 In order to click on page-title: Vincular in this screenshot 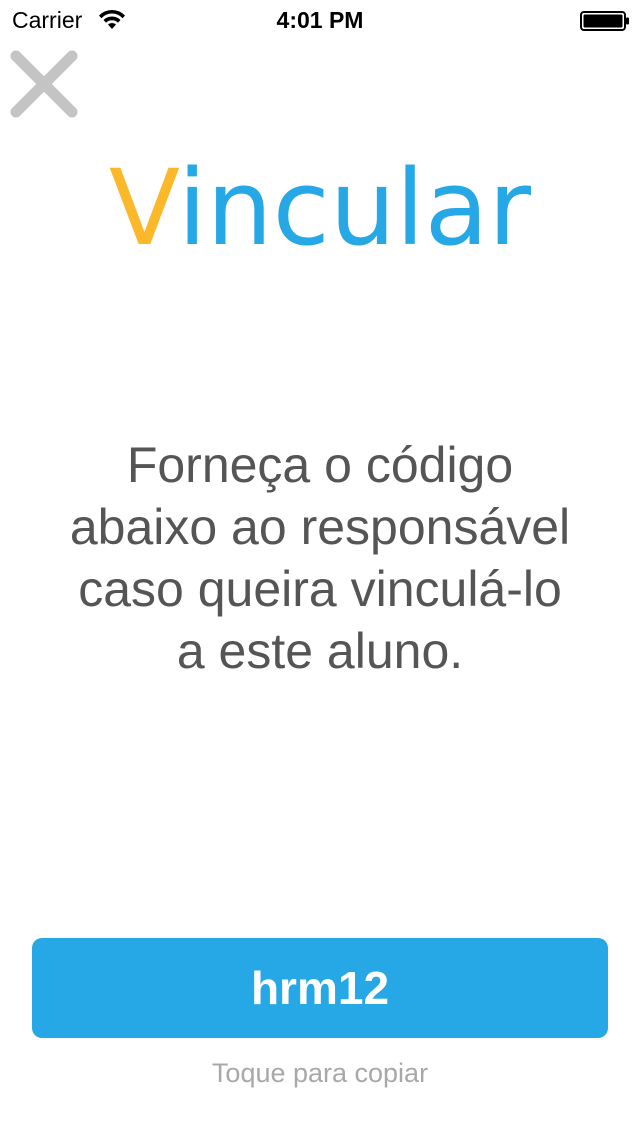, I will do `click(320, 208)`.